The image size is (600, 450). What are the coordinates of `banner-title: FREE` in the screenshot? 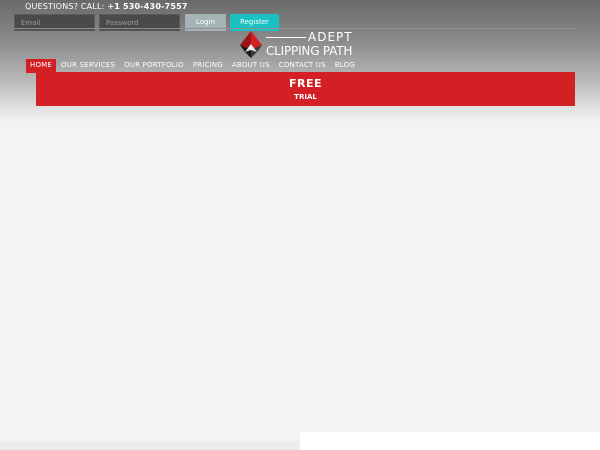 It's located at (305, 83).